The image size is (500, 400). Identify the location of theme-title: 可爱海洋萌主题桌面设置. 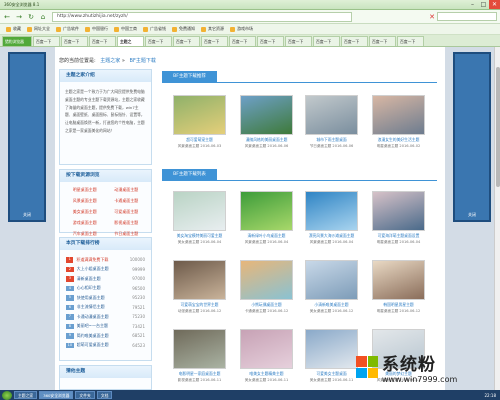
(398, 236).